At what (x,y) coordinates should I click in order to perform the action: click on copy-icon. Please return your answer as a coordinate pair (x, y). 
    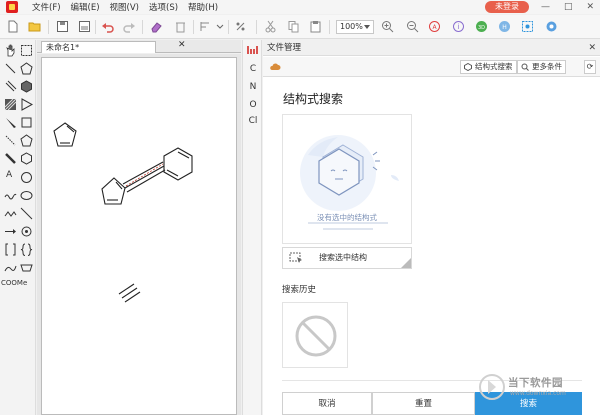
    Looking at the image, I should click on (293, 26).